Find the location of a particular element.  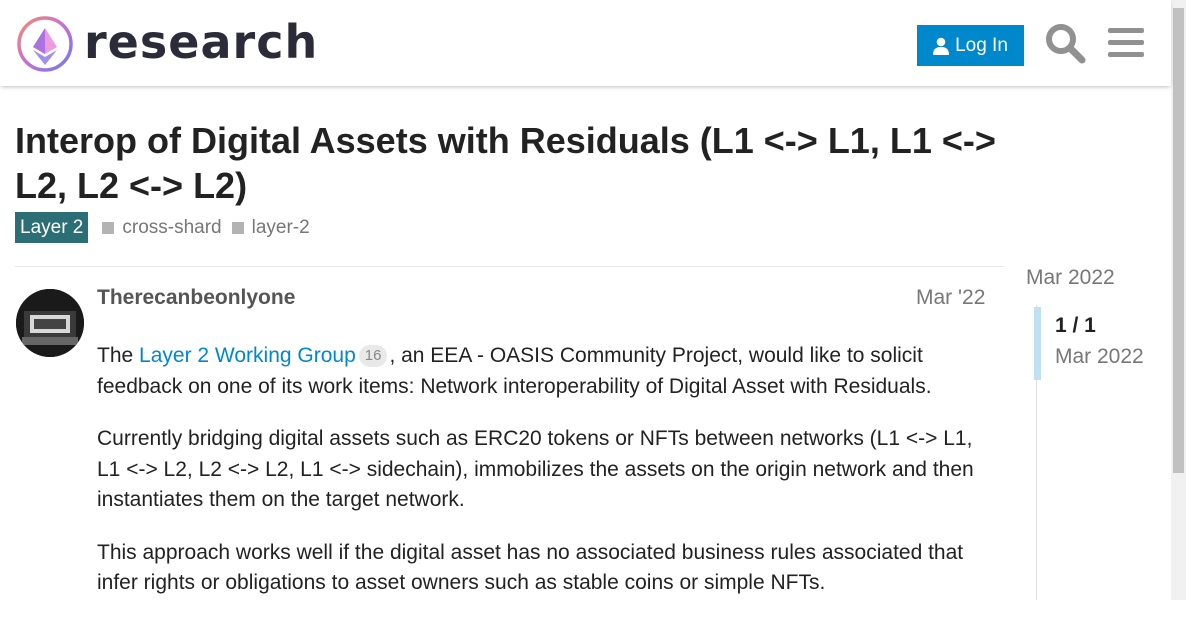

post-date: Mar '22 is located at coordinates (950, 298).